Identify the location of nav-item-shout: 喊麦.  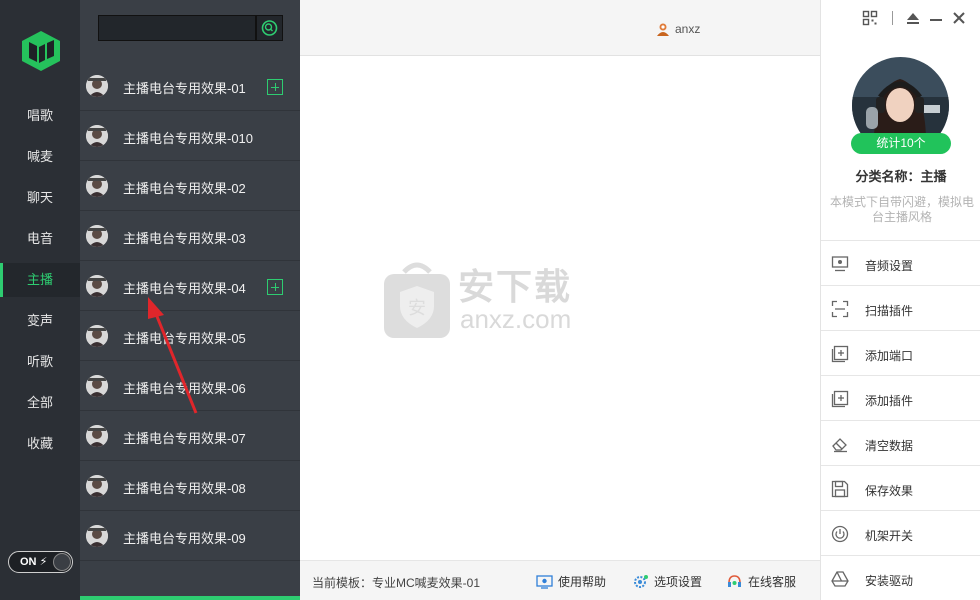
(40, 157).